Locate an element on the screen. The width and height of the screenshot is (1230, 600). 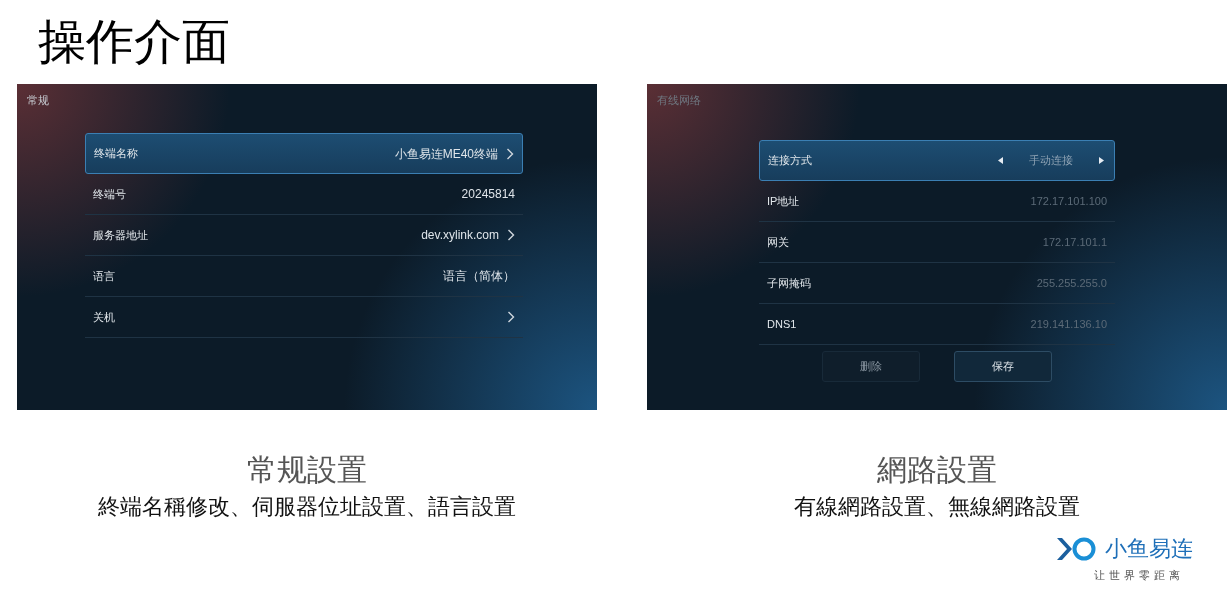
logo-tagline: 让世界零距离 is located at coordinates (1139, 575).